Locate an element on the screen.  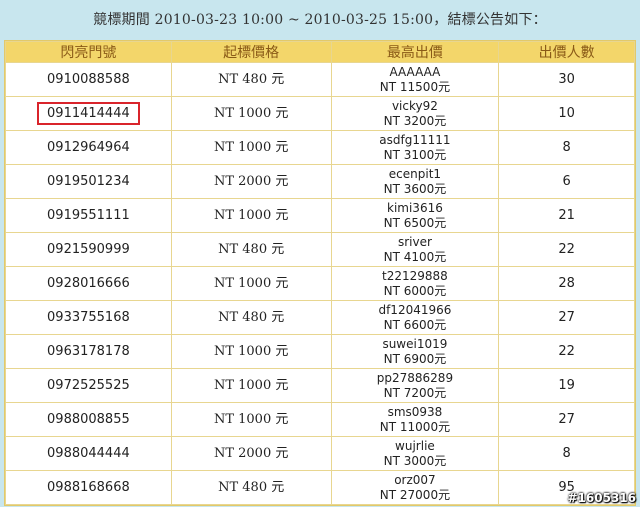
cell-highest-bid: kimi3616 NT 6500元 is located at coordinates (415, 215).